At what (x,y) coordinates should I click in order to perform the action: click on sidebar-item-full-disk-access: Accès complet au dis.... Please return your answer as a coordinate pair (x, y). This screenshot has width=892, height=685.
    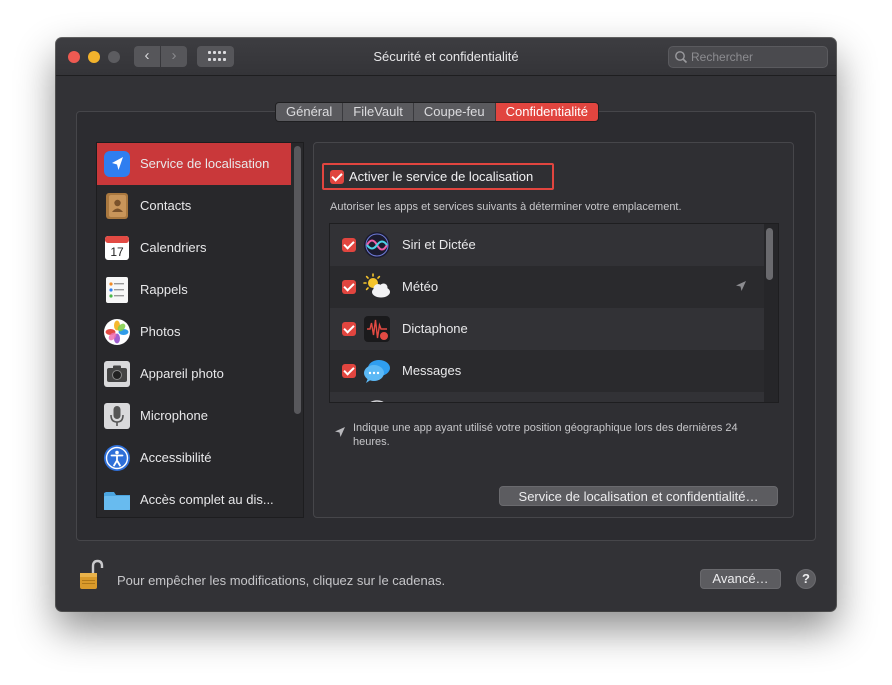
    Looking at the image, I should click on (194, 498).